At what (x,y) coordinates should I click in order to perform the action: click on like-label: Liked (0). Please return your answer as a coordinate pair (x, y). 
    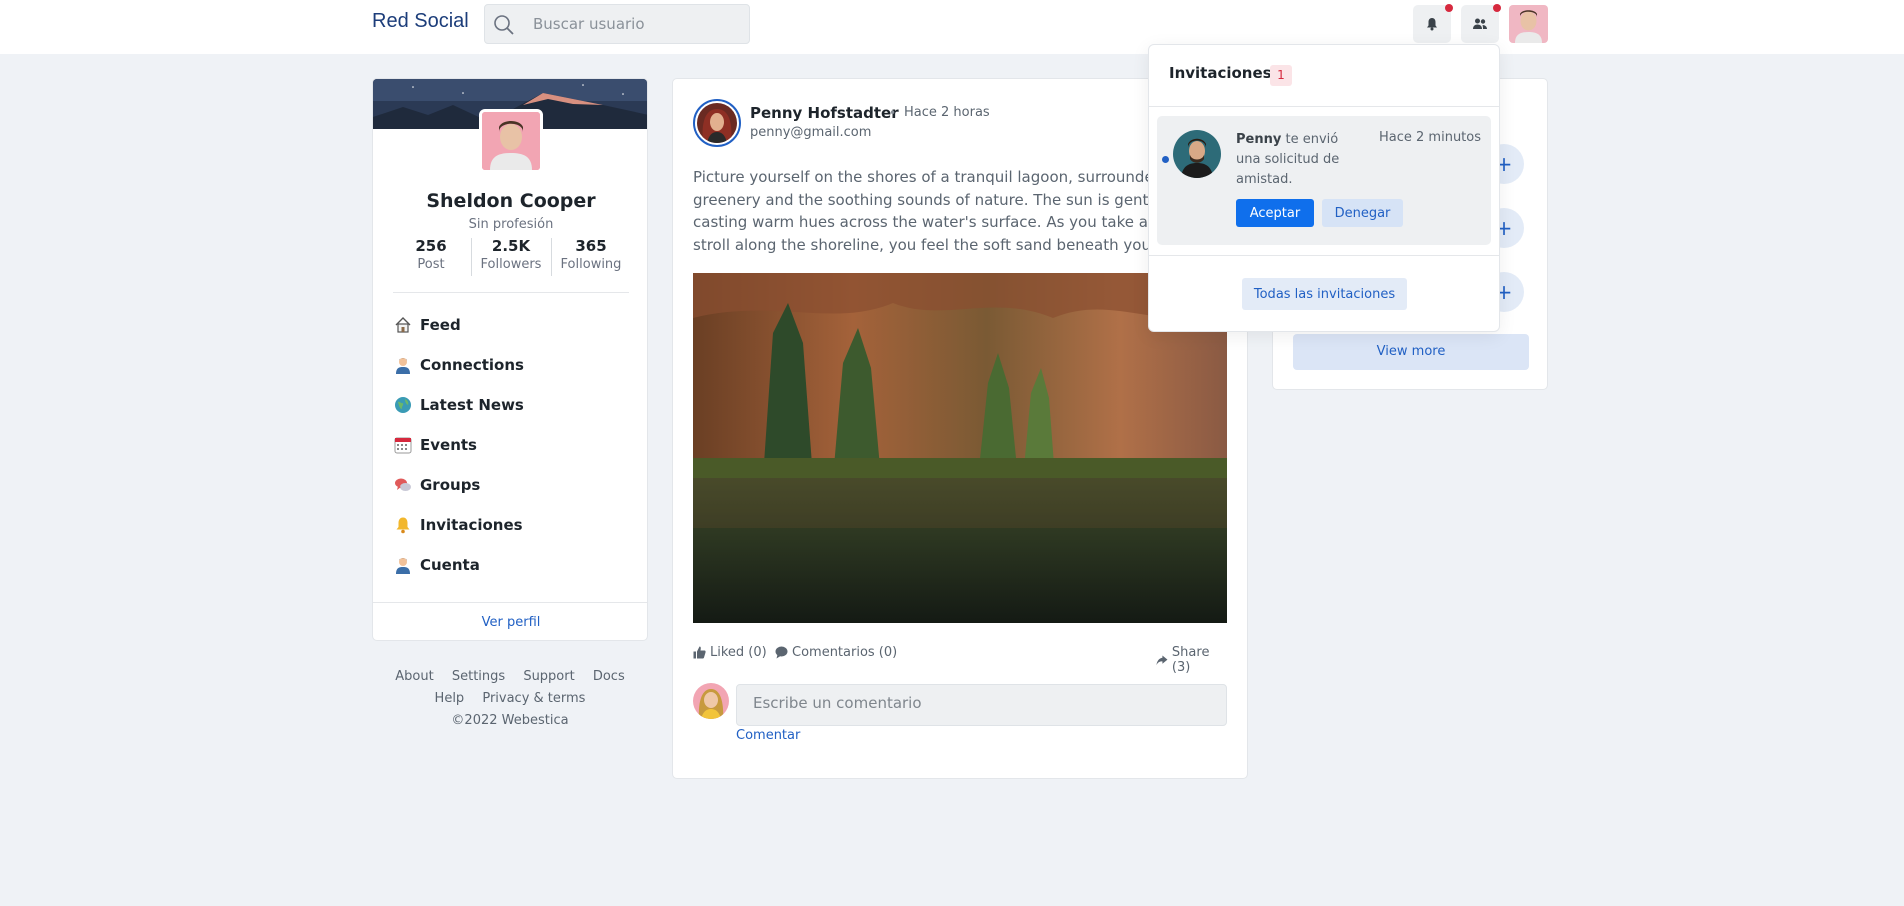
    Looking at the image, I should click on (738, 652).